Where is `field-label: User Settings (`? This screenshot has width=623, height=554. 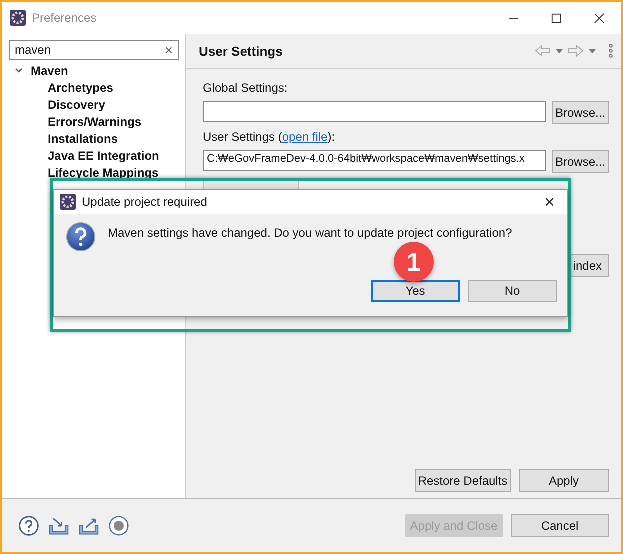 field-label: User Settings ( is located at coordinates (242, 137).